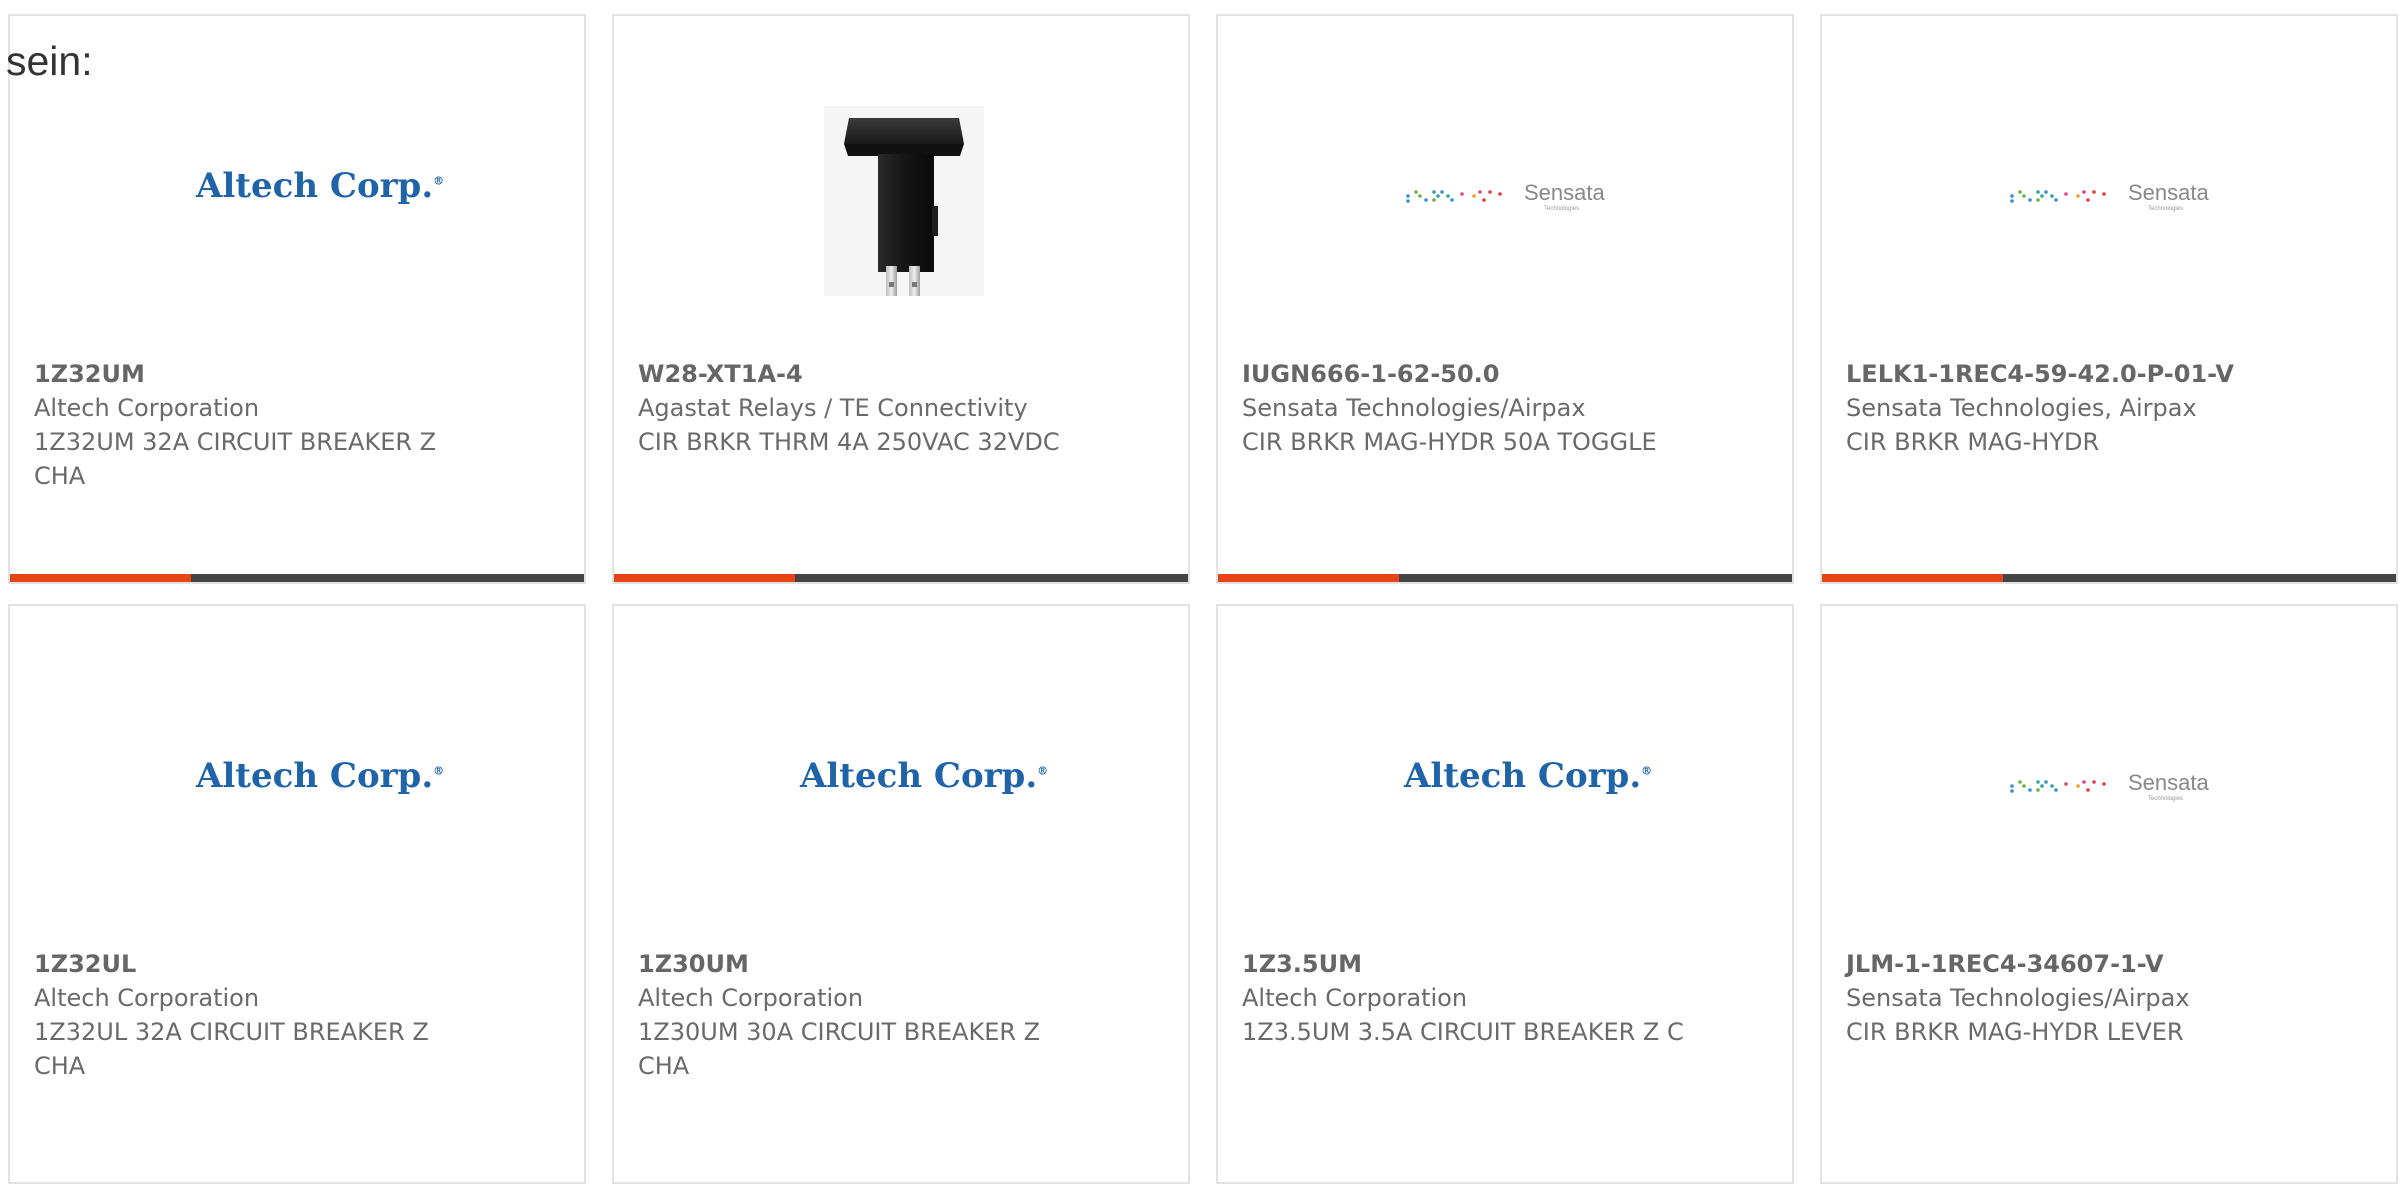  I want to click on description: CIR BRKR THRM 4A 250VAC 32VDC, so click(849, 442).